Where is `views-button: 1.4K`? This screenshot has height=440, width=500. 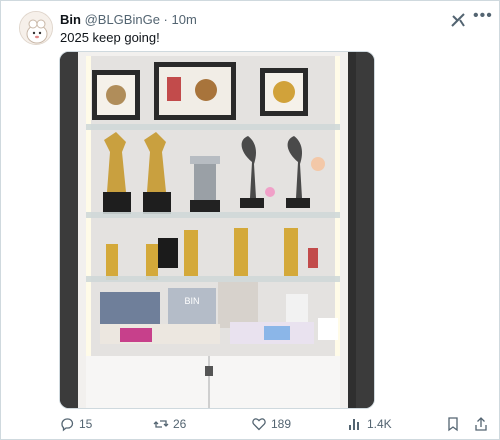
views-button: 1.4K is located at coordinates (369, 424).